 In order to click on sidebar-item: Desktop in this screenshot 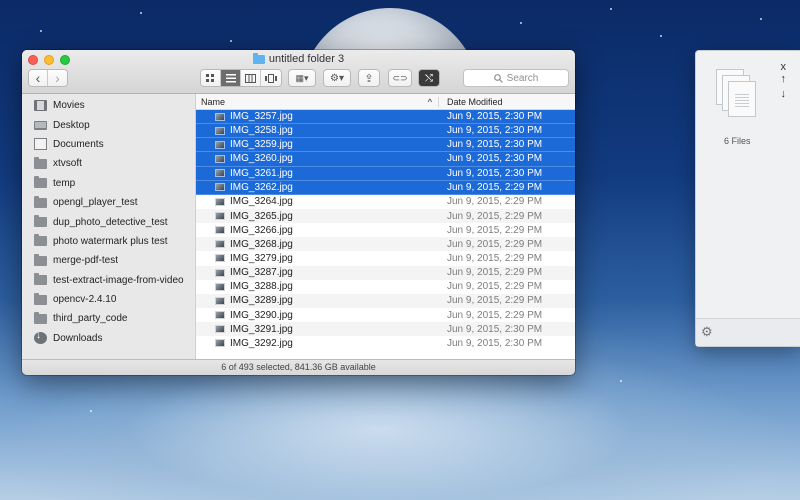, I will do `click(108, 124)`.